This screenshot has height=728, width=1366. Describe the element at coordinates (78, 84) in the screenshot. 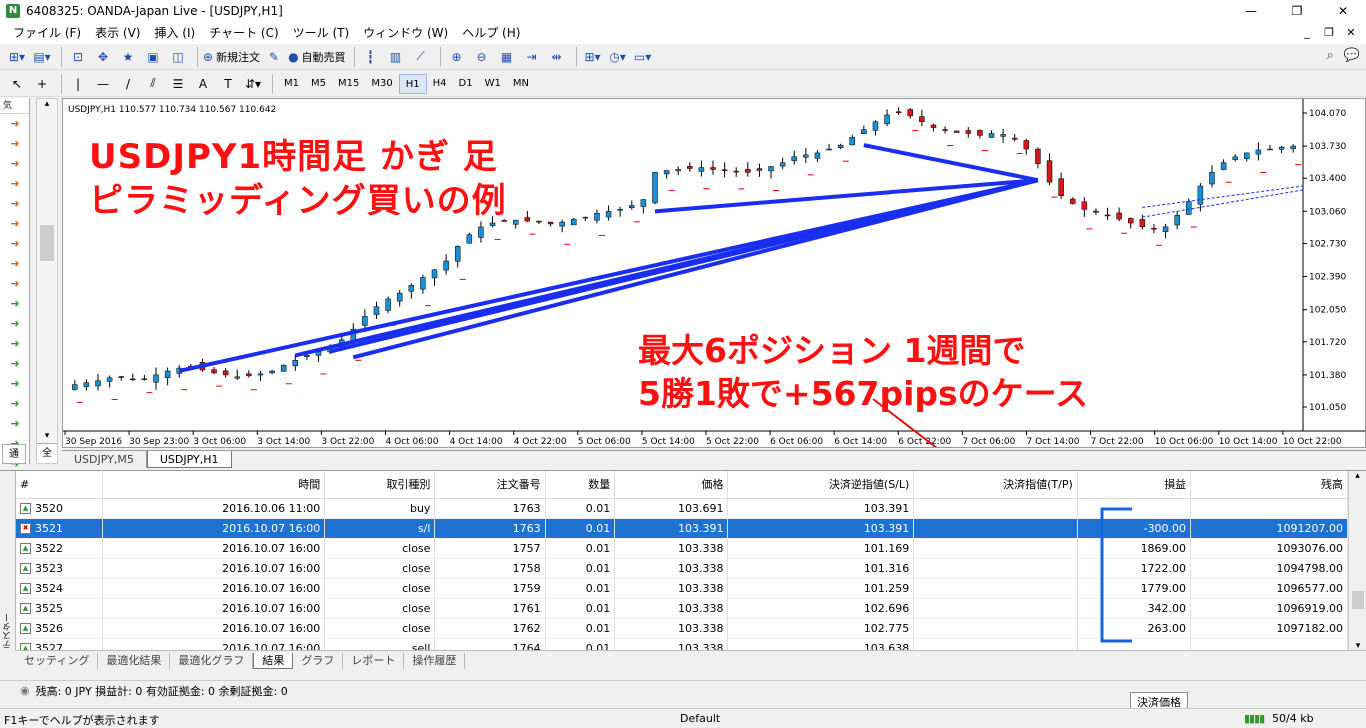

I see `vertical-line-icon: |` at that location.